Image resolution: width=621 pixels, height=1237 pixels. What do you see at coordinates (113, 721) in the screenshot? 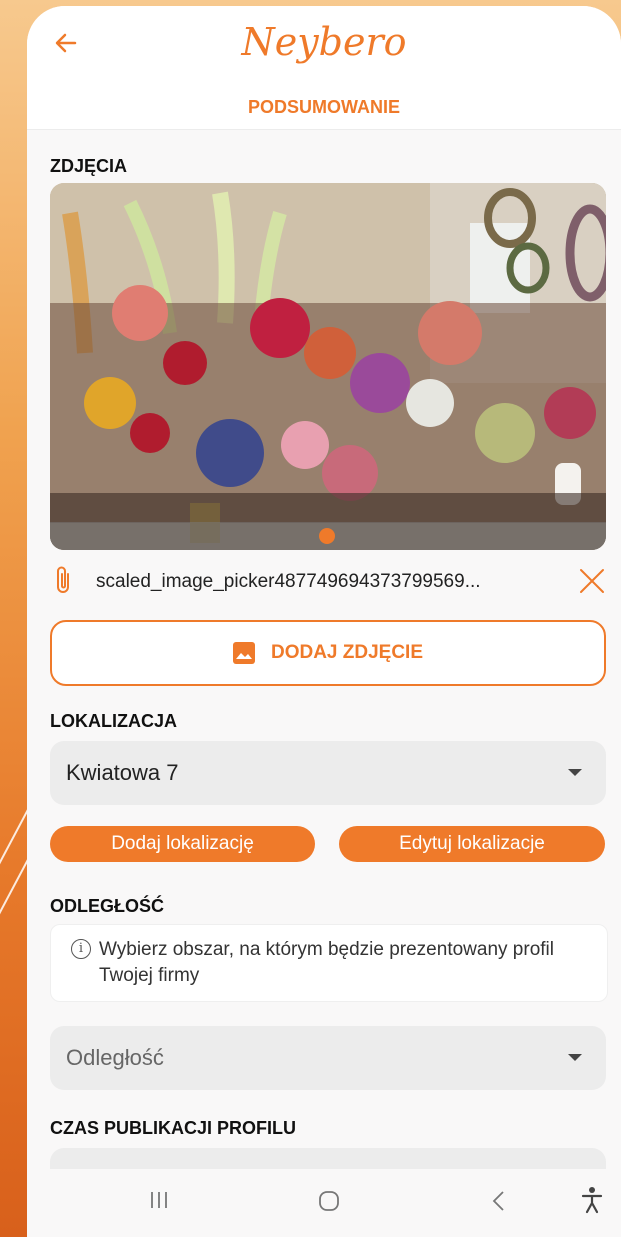
I see `location-section-label: LOKALIZACJA` at bounding box center [113, 721].